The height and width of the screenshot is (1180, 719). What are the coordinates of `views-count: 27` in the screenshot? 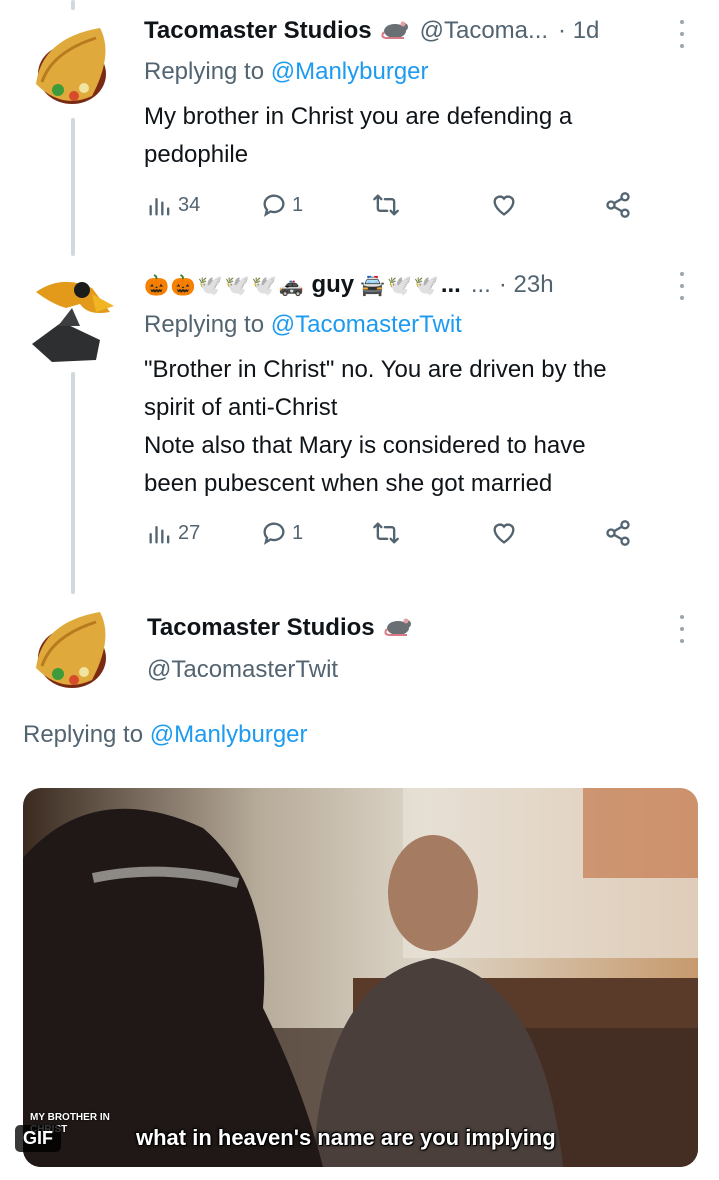 It's located at (189, 532).